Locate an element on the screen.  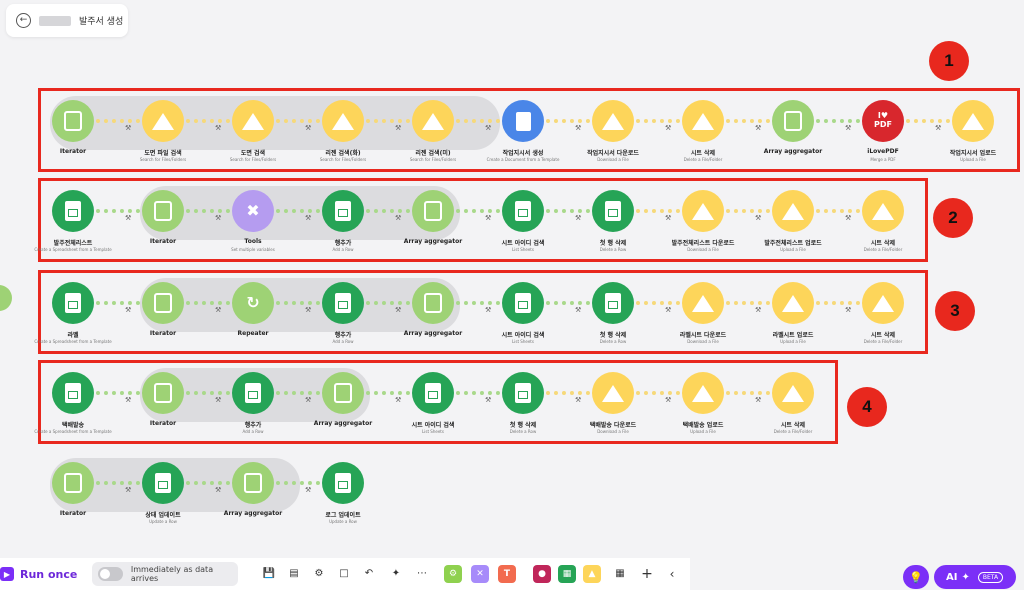
google-sheets-app-icon: ▦ is located at coordinates (567, 574).